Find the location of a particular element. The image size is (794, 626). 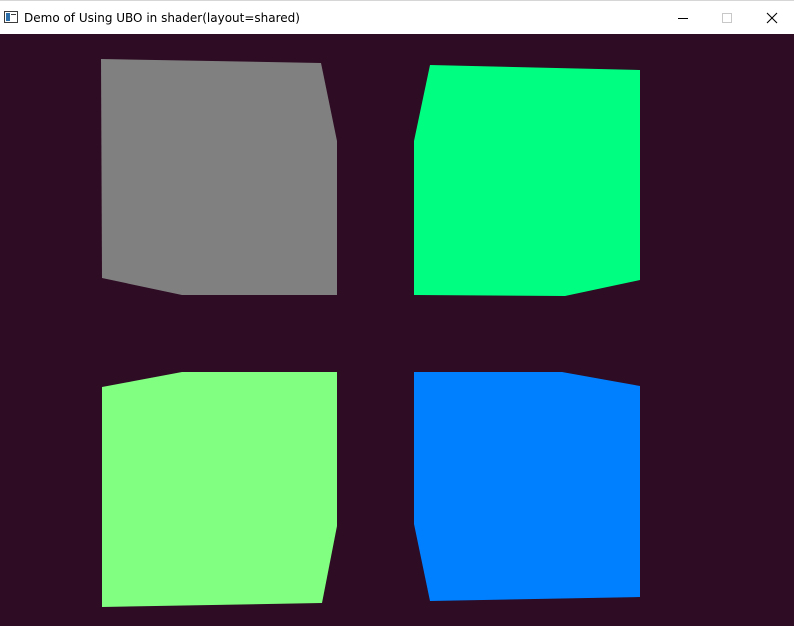

maximize-icon is located at coordinates (727, 18).